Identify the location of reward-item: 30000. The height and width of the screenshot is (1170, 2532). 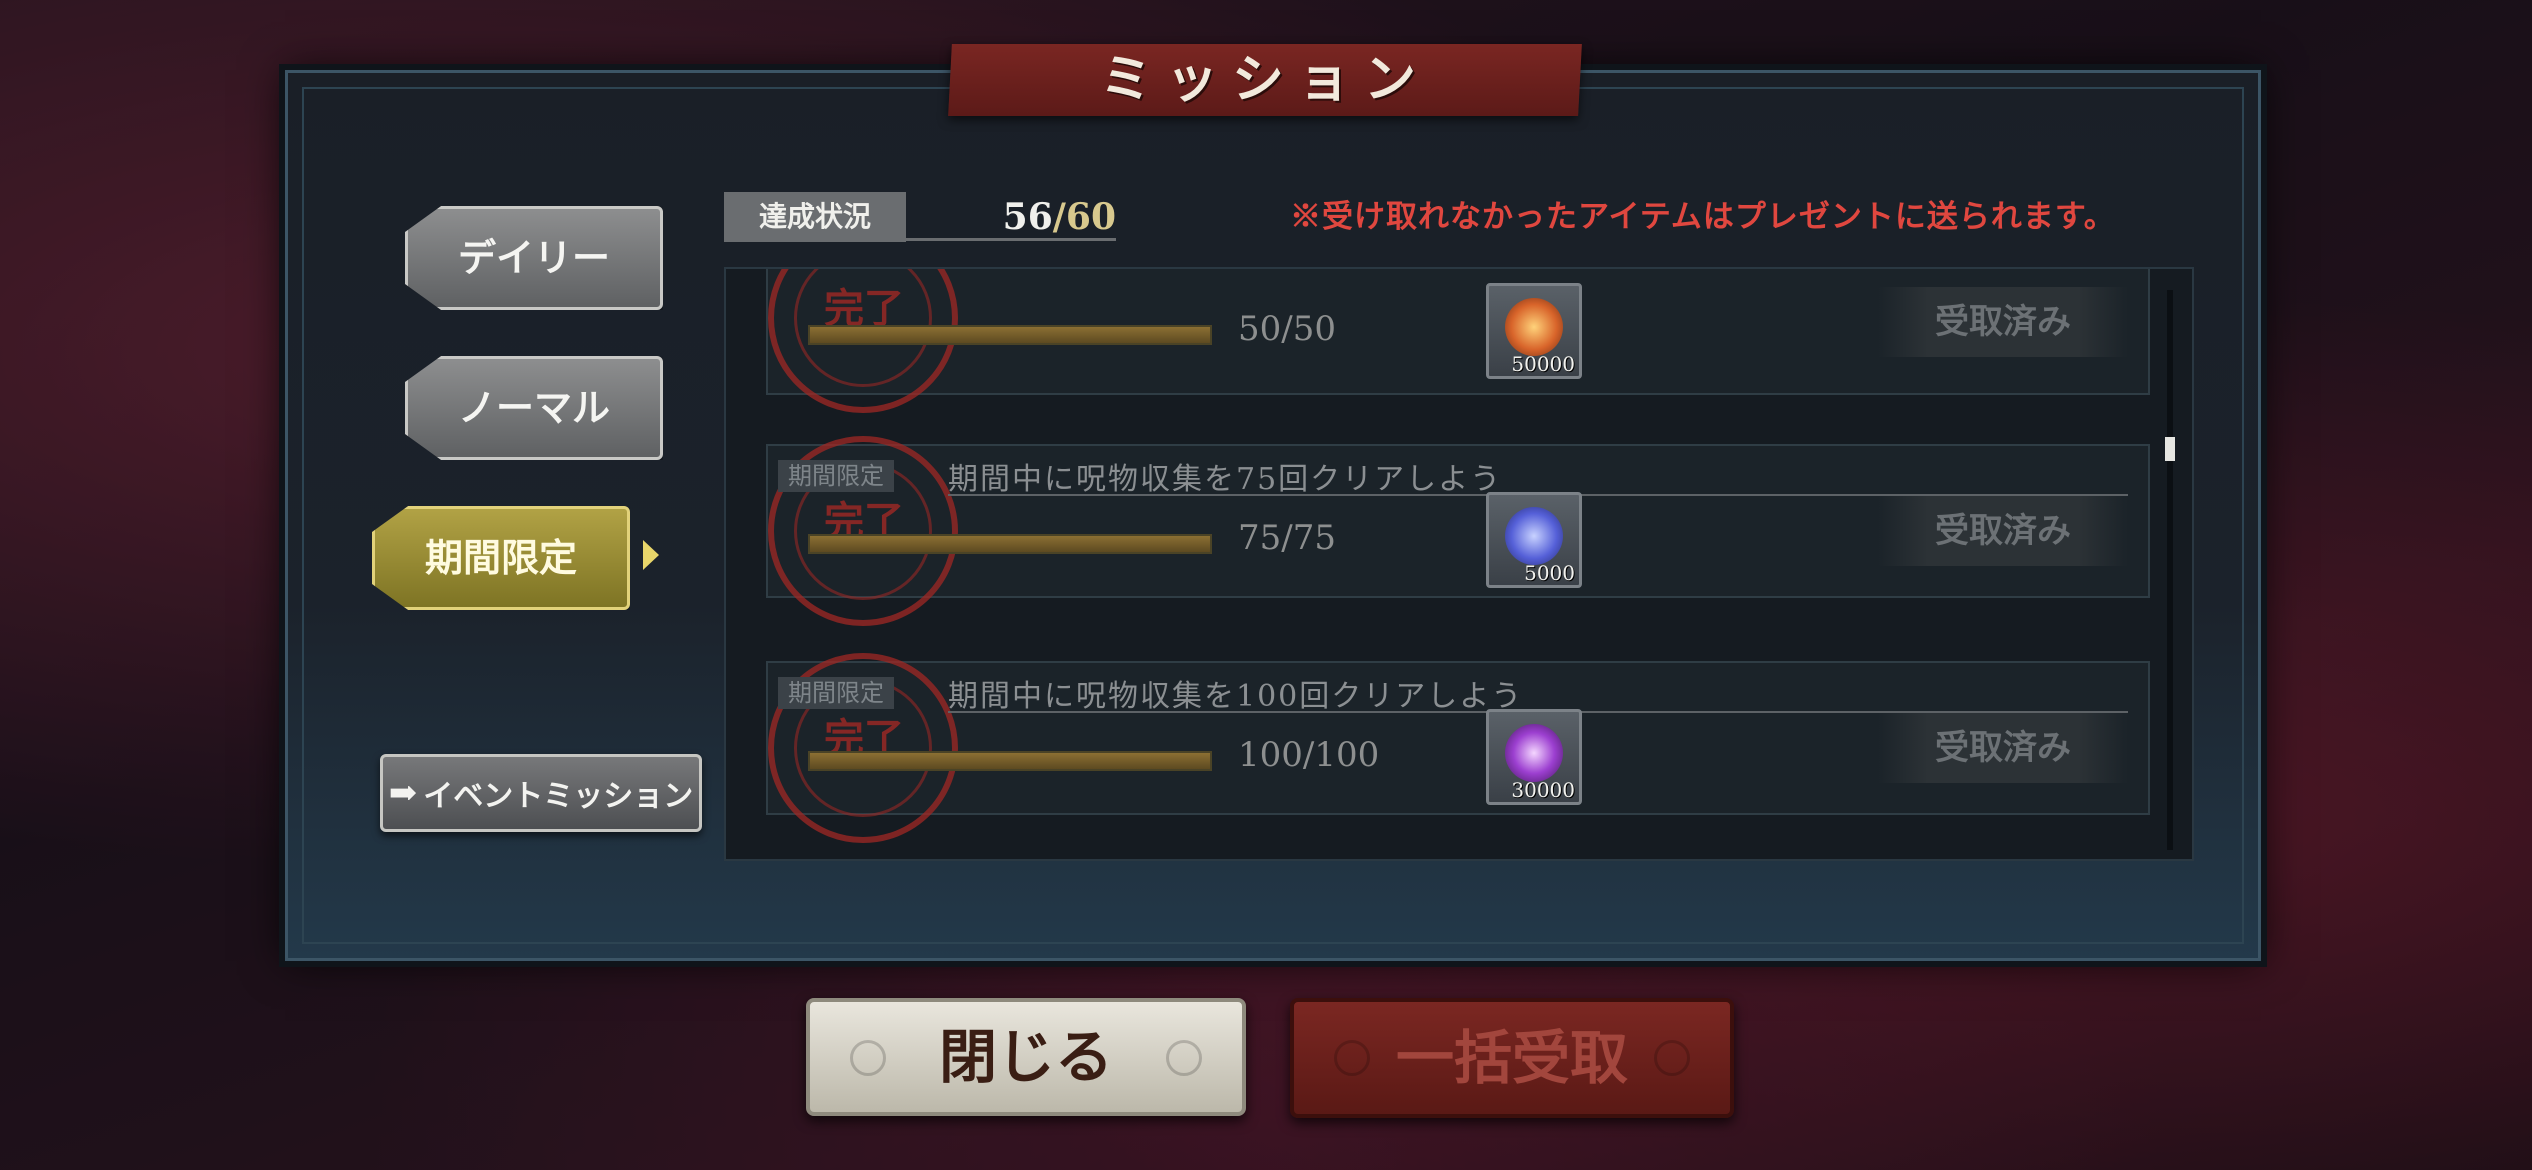
(1534, 757).